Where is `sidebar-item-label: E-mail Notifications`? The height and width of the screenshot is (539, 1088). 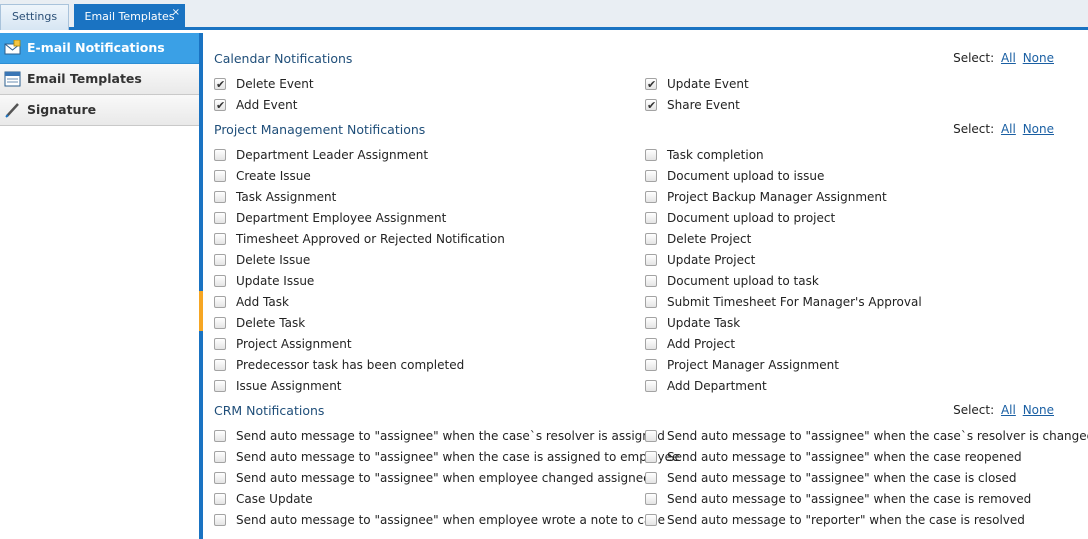 sidebar-item-label: E-mail Notifications is located at coordinates (96, 47).